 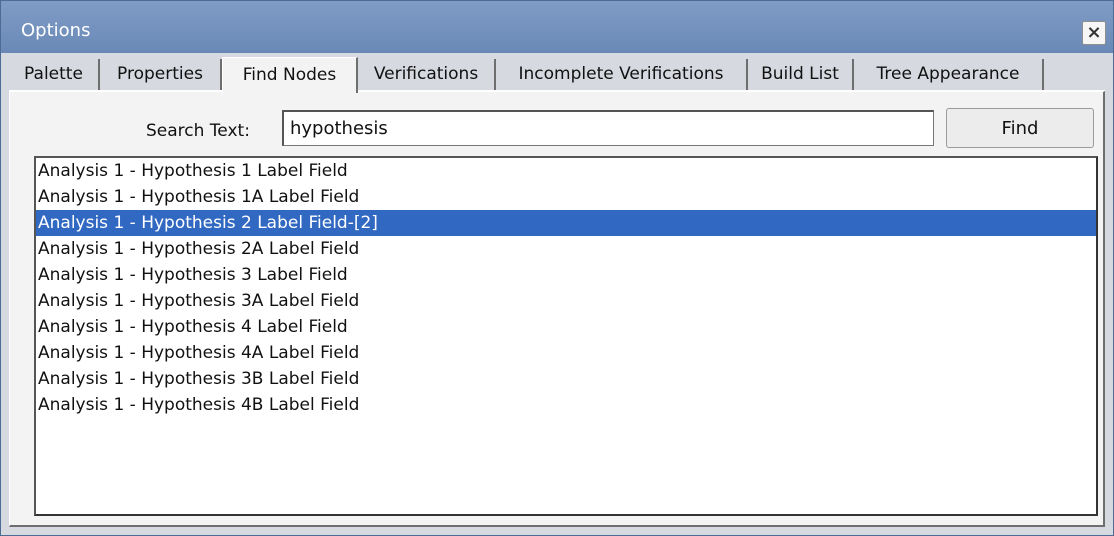 I want to click on search-text-label: Search Text:, so click(x=198, y=131).